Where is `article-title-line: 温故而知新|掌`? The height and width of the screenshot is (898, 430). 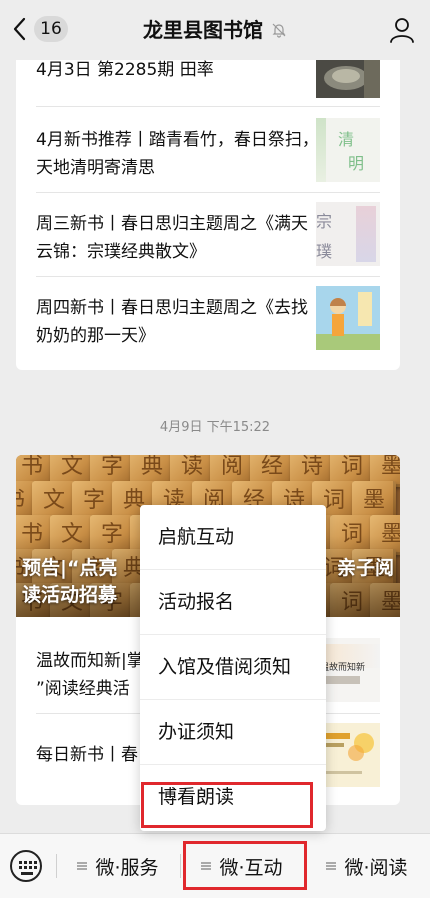 article-title-line: 温故而知新|掌 is located at coordinates (90, 661).